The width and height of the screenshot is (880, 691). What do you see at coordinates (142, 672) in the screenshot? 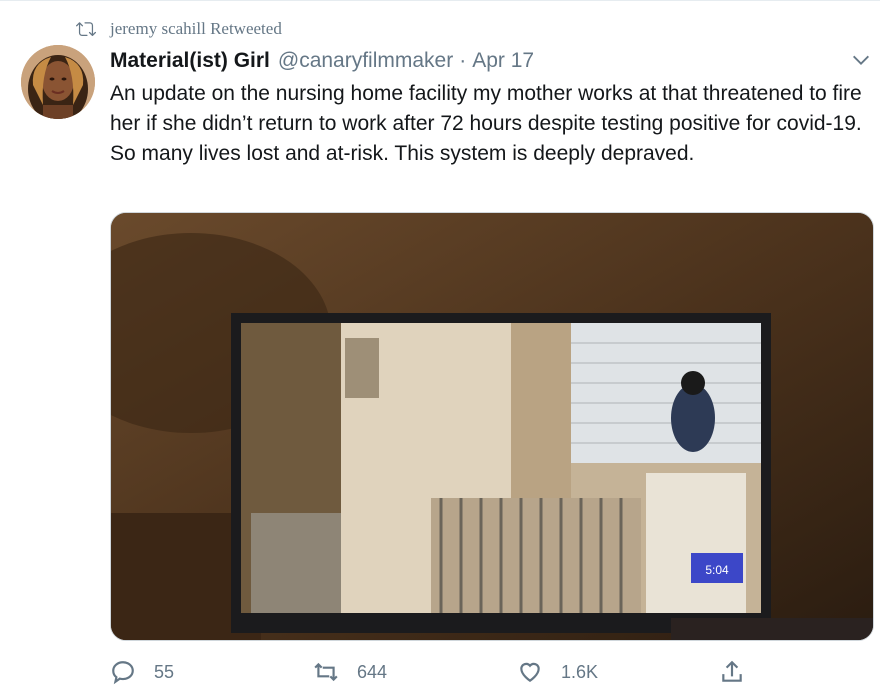
I see `reply-button: 55` at bounding box center [142, 672].